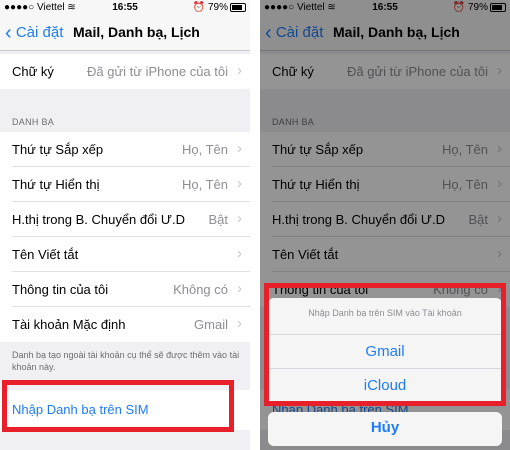 Image resolution: width=510 pixels, height=450 pixels. I want to click on cancel-button: Hủy, so click(385, 429).